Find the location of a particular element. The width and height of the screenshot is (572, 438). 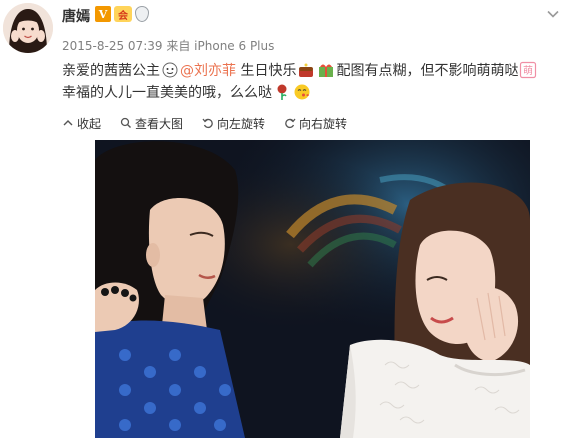

medal-icon is located at coordinates (142, 14).